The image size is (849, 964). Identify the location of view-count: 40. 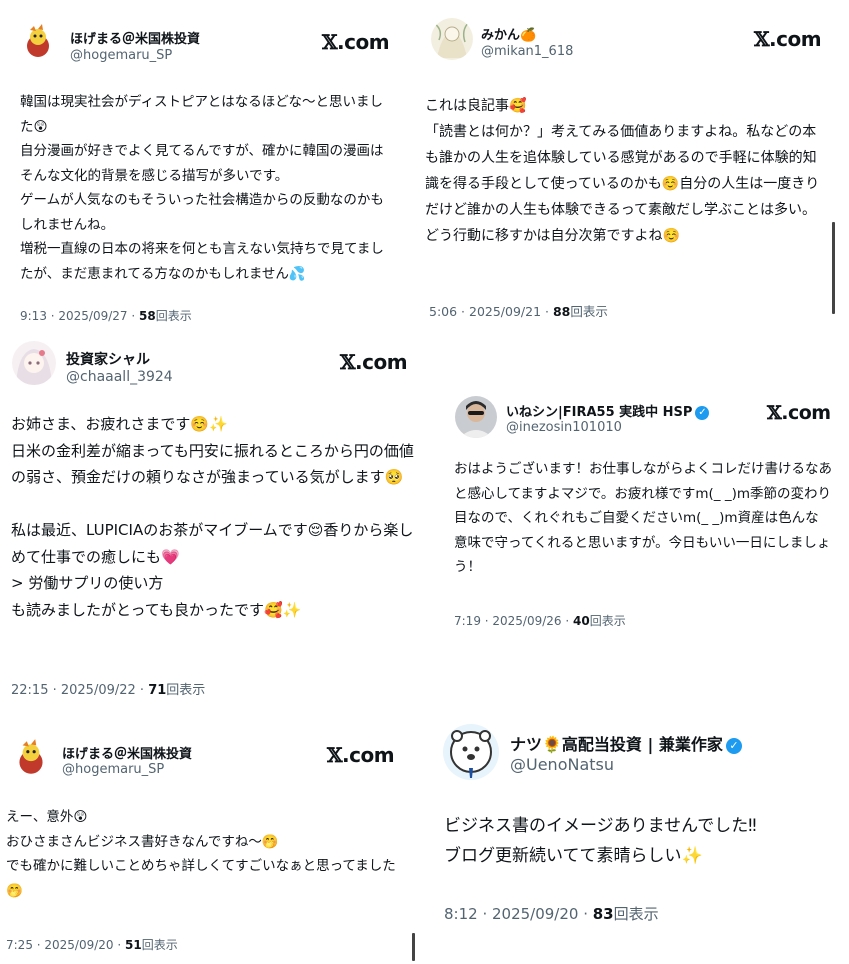
(581, 621).